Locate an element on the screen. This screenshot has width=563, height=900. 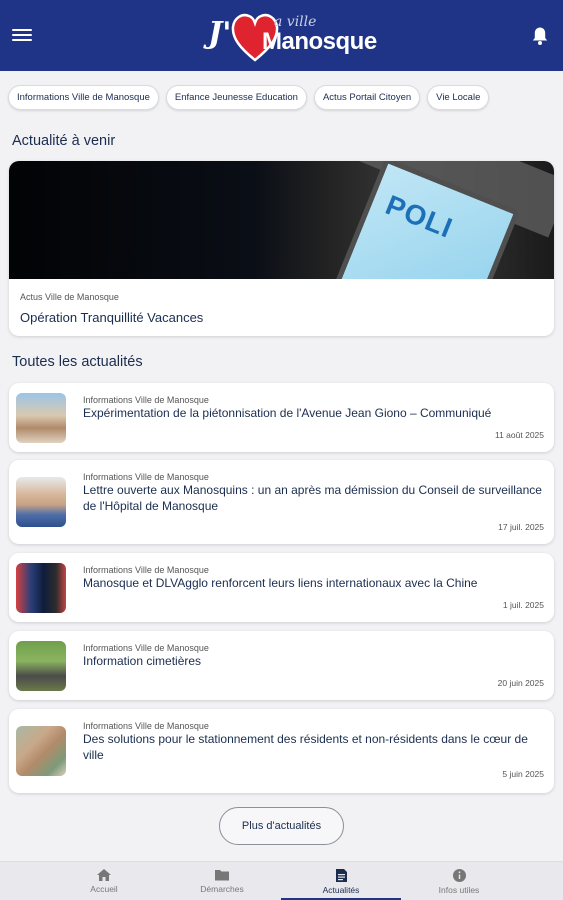
nav-label: Accueil is located at coordinates (104, 889).